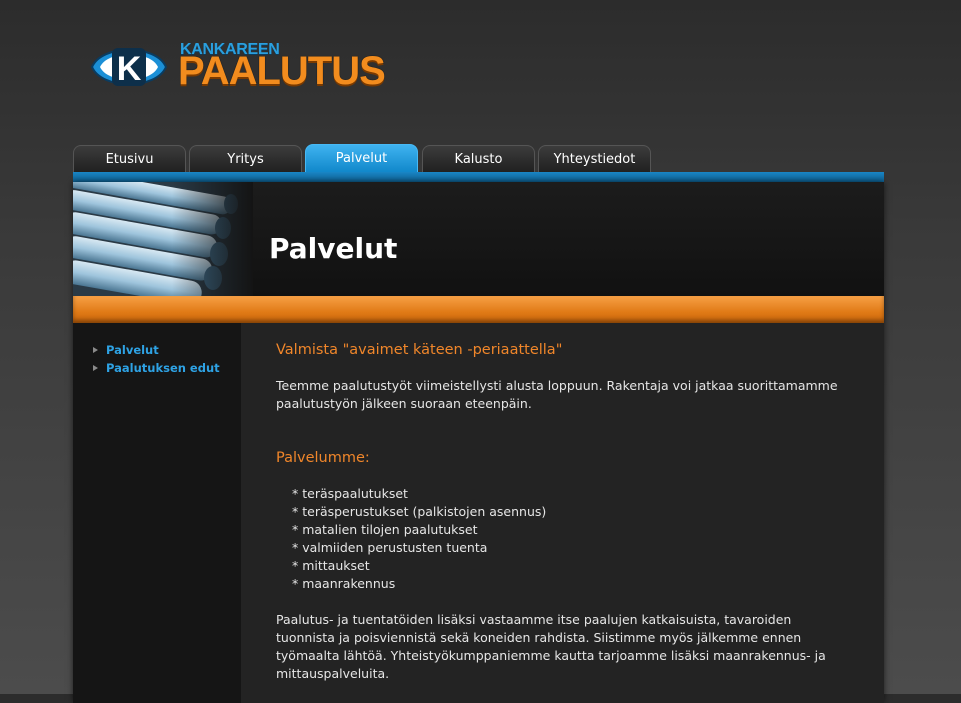  I want to click on orange-divider-bar, so click(478, 309).